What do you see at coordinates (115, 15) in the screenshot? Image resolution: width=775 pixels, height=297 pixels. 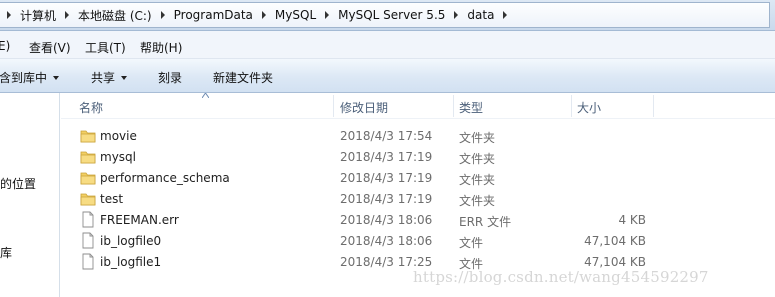 I see `breadcrumb-label: 本地磁盘 (C:)` at bounding box center [115, 15].